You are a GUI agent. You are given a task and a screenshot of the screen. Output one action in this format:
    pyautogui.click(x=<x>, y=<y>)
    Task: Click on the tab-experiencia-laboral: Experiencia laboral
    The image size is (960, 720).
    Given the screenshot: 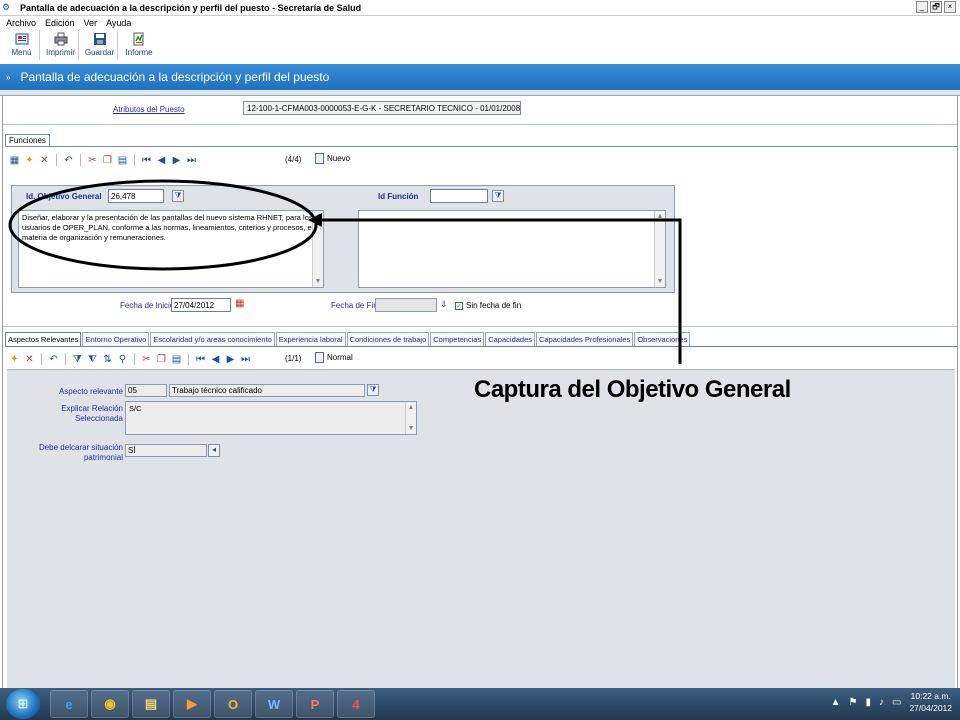 What is the action you would take?
    pyautogui.click(x=310, y=339)
    